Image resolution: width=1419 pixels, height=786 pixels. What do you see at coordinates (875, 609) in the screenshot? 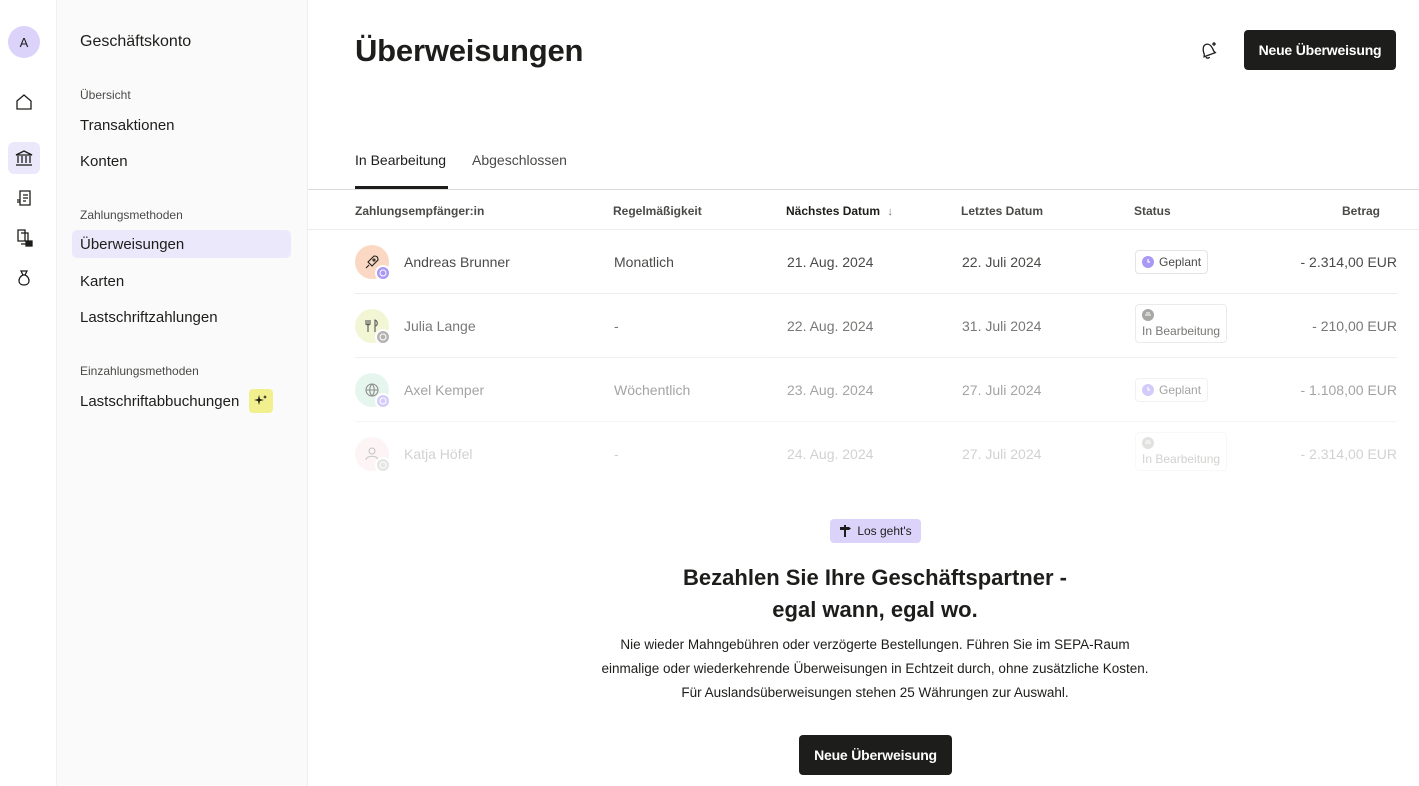
I see `promo-title-line2: egal wann, egal wo.` at bounding box center [875, 609].